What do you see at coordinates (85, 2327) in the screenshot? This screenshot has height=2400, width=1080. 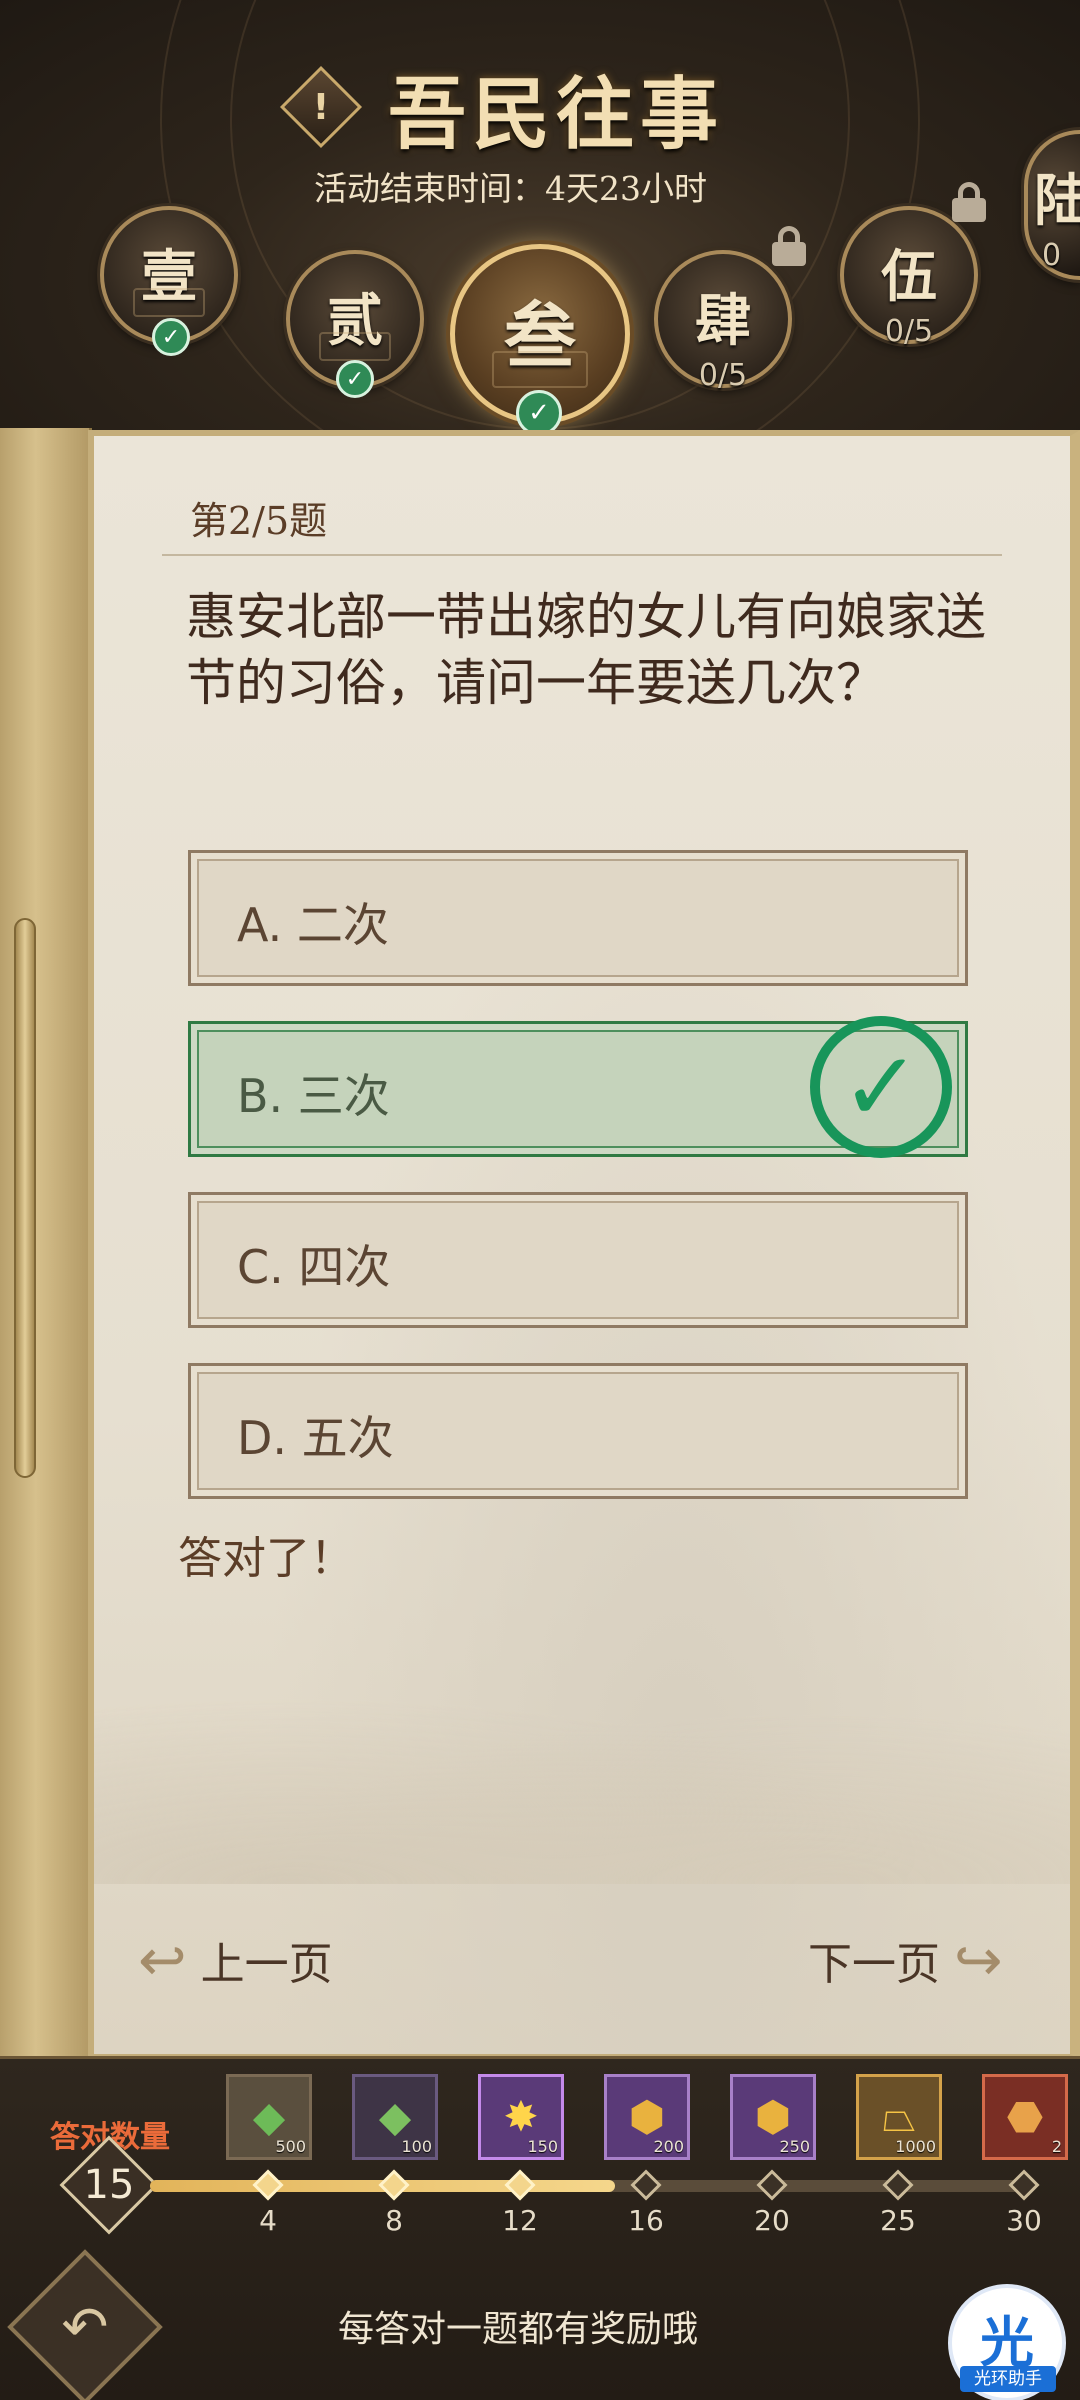 I see `back-arrow-icon: ↶` at bounding box center [85, 2327].